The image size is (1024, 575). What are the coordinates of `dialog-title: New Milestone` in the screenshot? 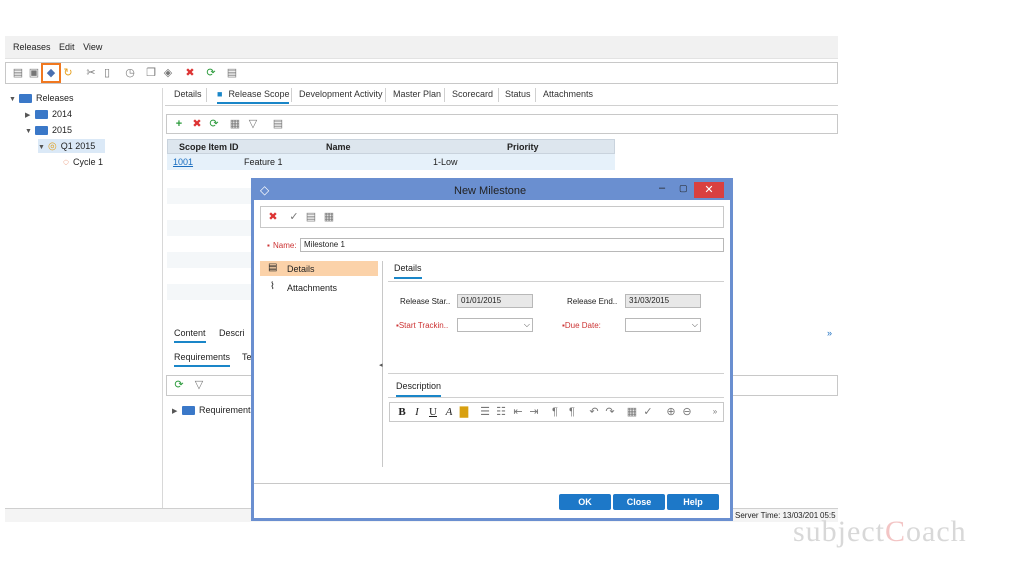 It's located at (490, 191).